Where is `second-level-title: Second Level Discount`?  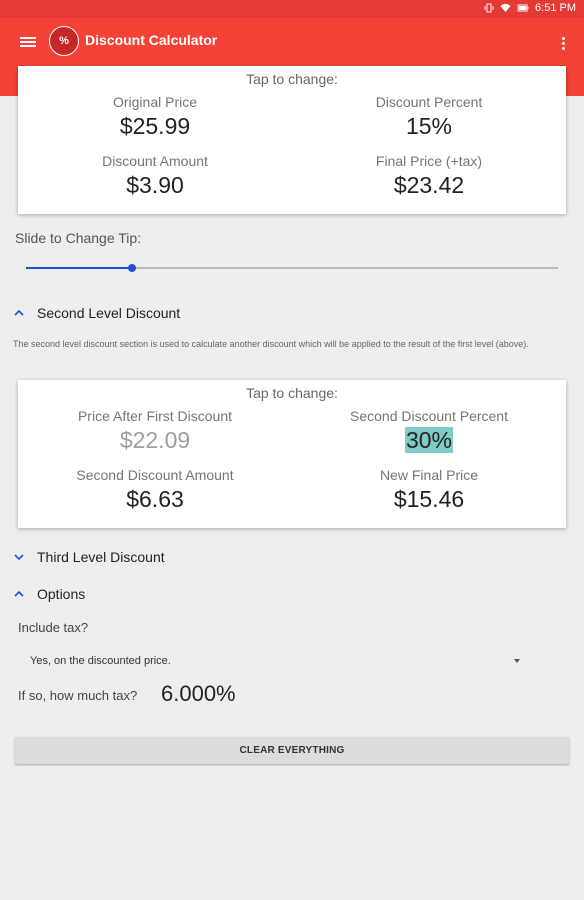 second-level-title: Second Level Discount is located at coordinates (109, 313).